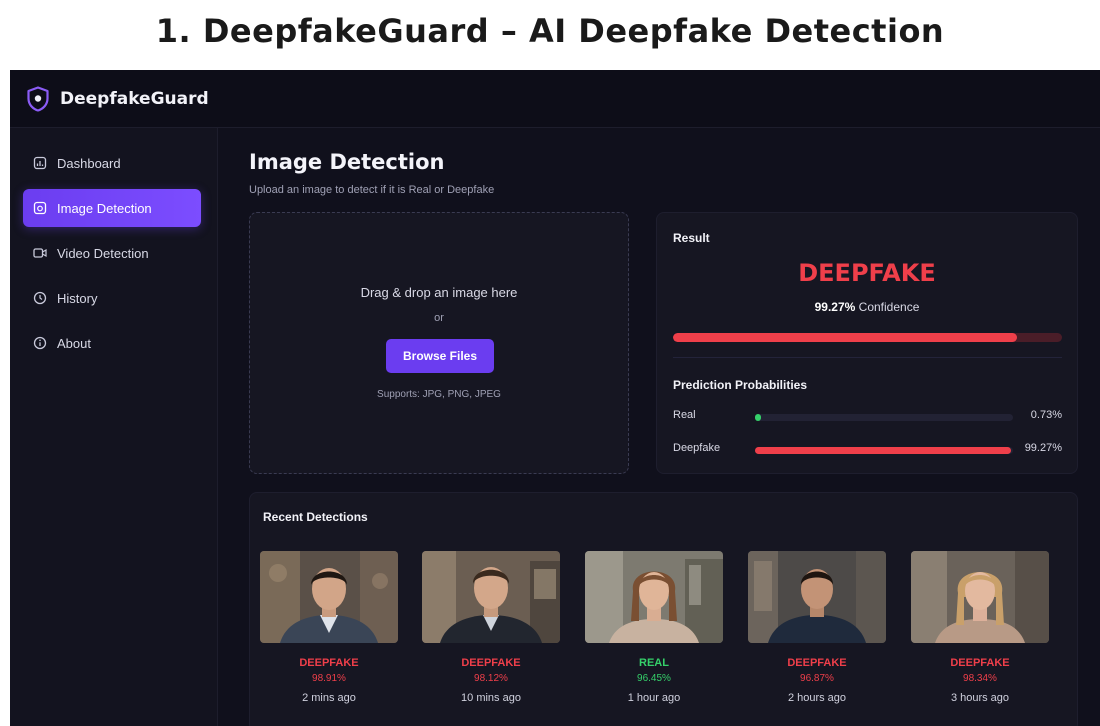 The width and height of the screenshot is (1100, 726). I want to click on recent-detection-item: DEEPFAKE 98.34% 3 hours ago, so click(980, 636).